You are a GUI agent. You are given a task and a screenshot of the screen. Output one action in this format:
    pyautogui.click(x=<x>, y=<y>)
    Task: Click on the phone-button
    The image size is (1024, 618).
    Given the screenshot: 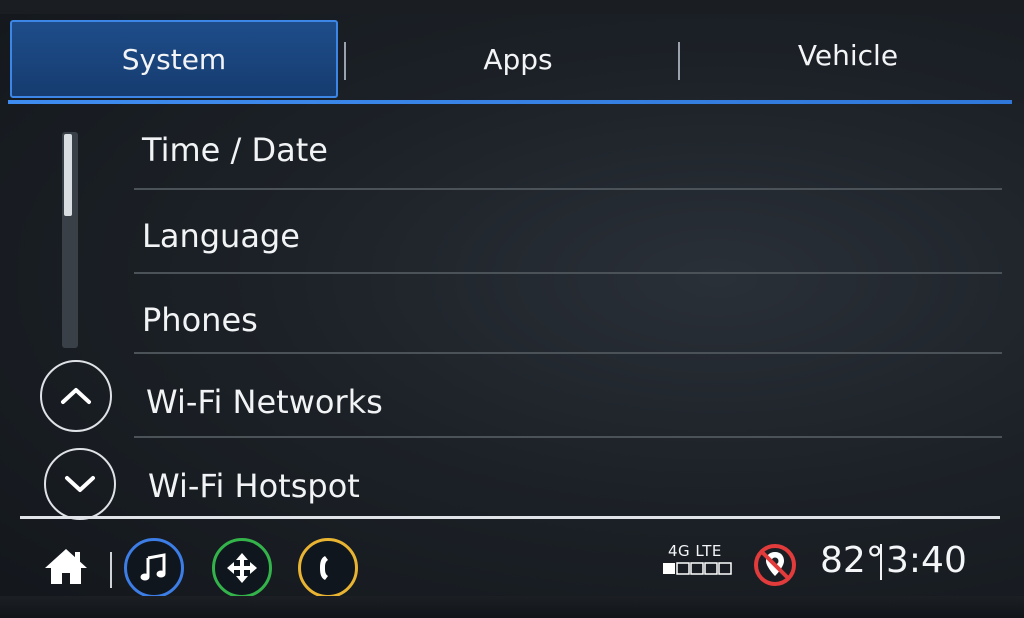 What is the action you would take?
    pyautogui.click(x=328, y=568)
    